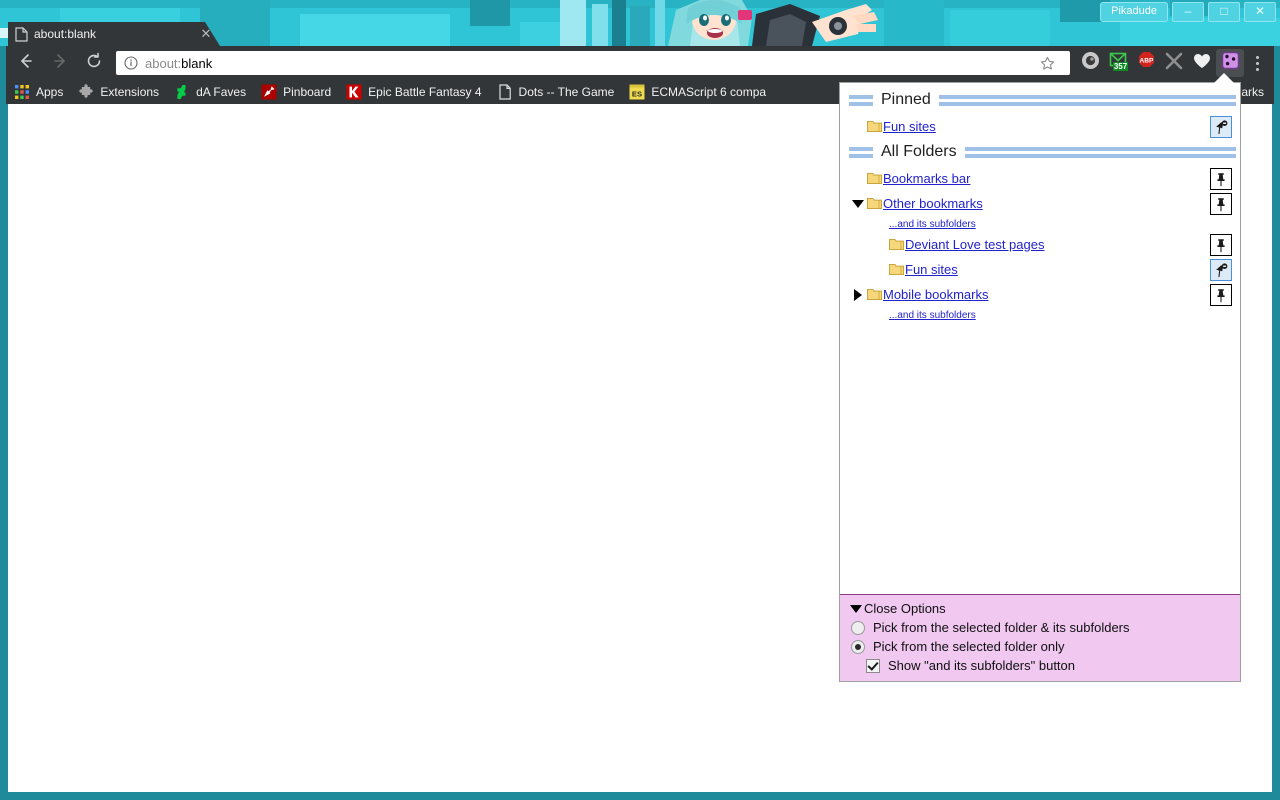  Describe the element at coordinates (1040, 178) in the screenshot. I see `folder-row-bookmarks-bar: Bookmarks bar` at that location.